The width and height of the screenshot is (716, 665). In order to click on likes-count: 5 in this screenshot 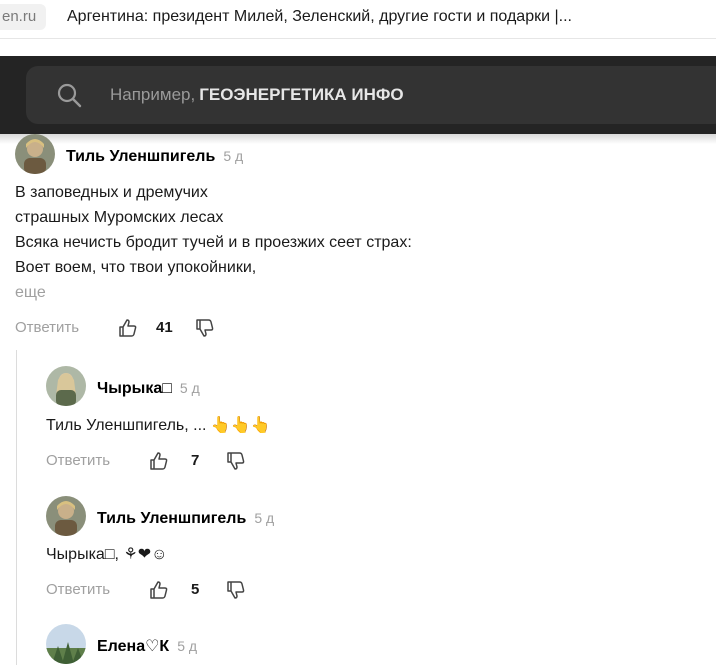, I will do `click(195, 589)`.